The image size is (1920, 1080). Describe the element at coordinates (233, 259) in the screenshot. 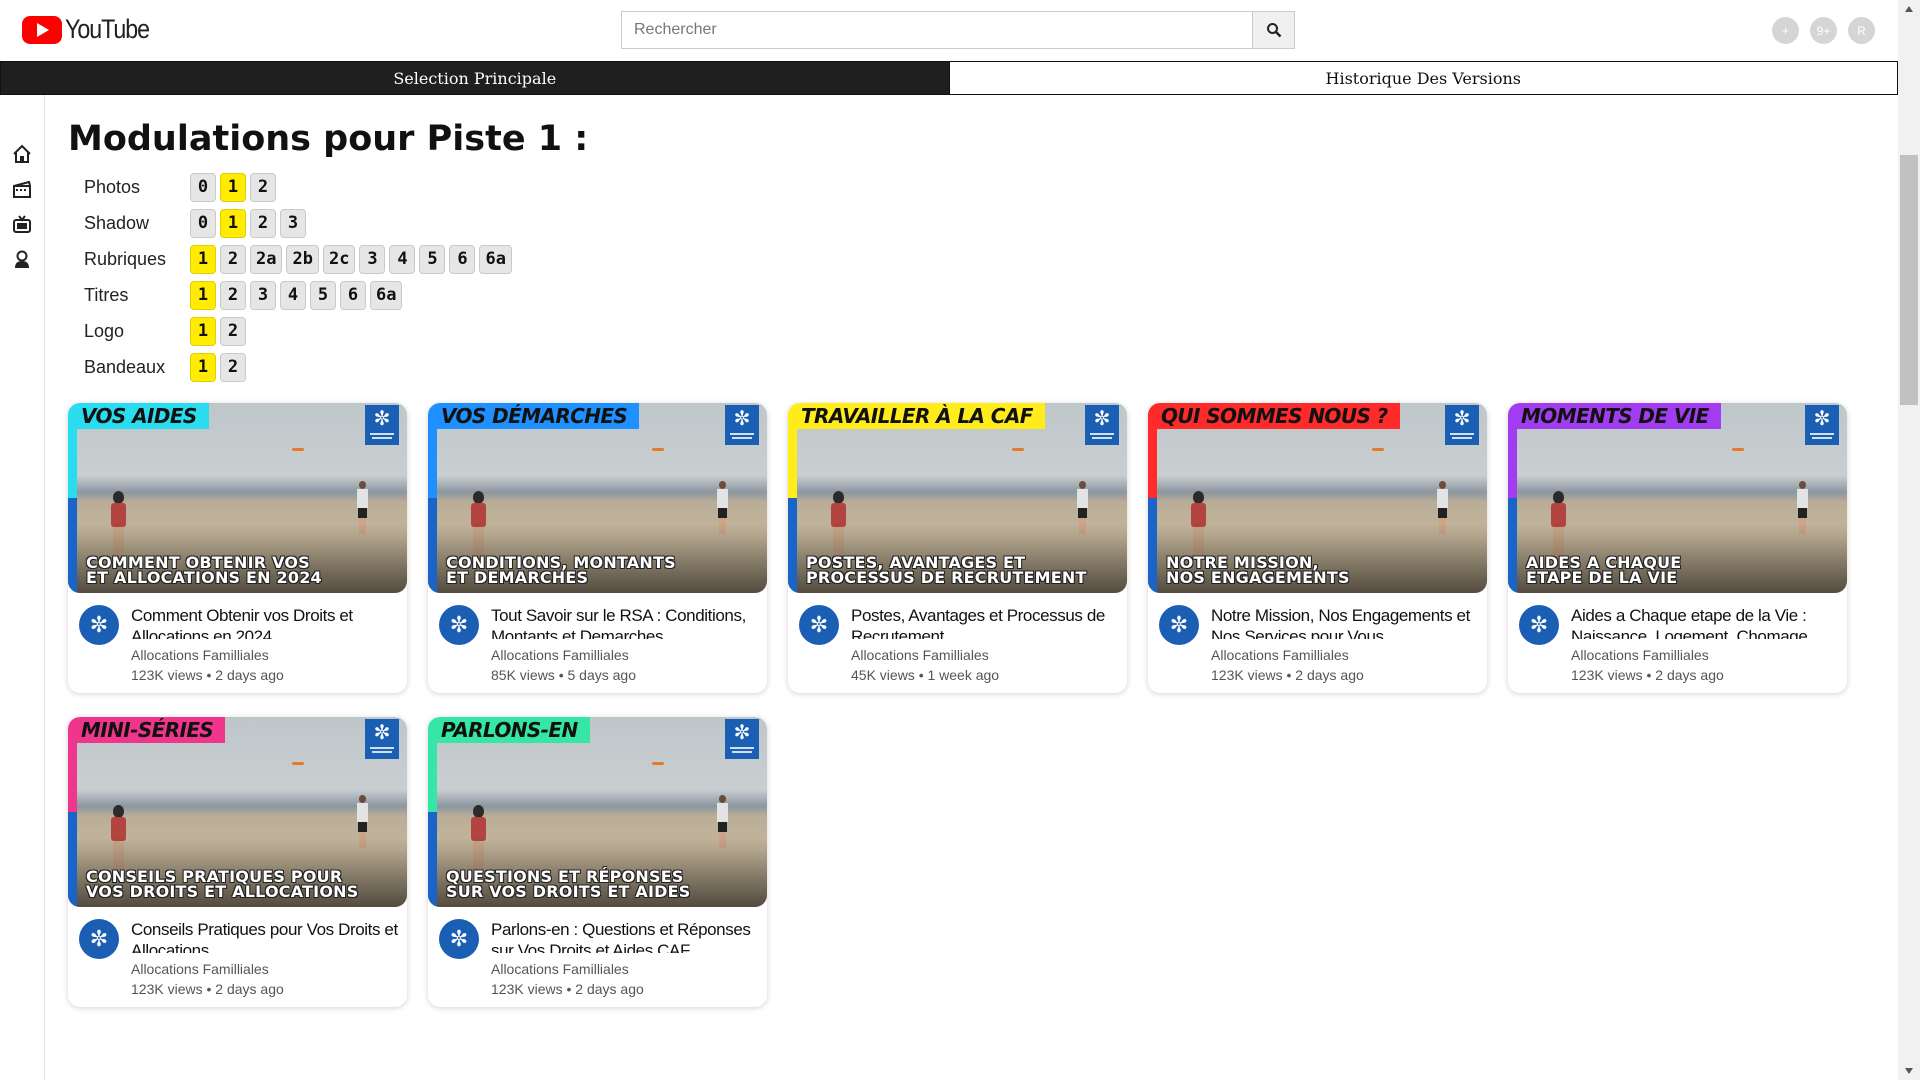

I see `option-chip-rubriques-2: 2` at that location.